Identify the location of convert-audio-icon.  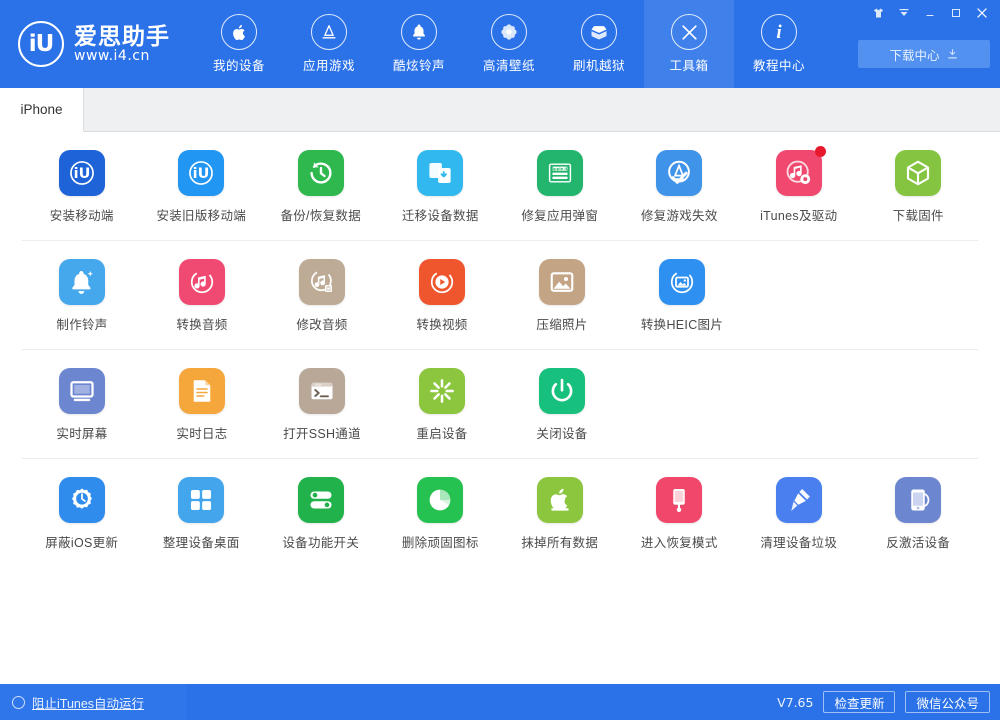
(202, 282).